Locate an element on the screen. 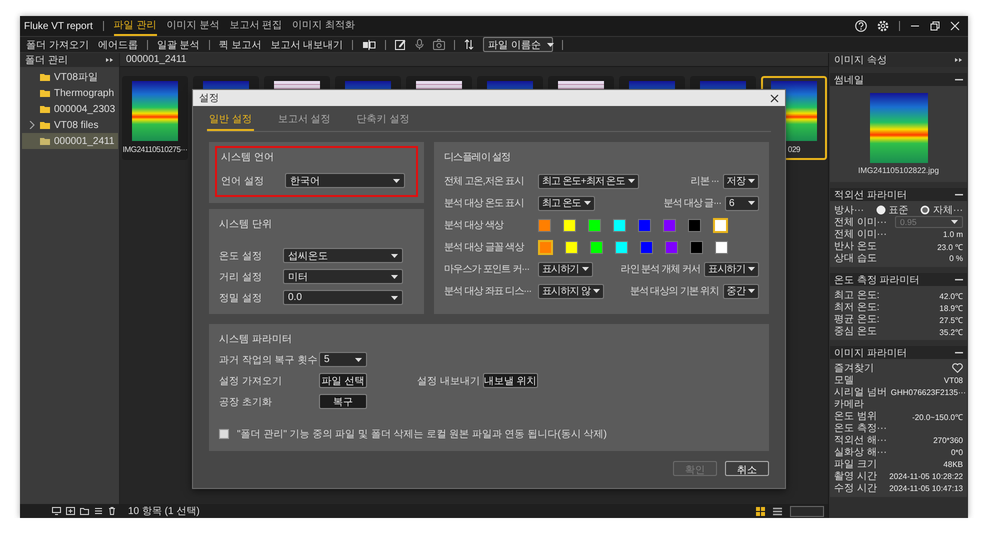  folder-item: 000001_2411 is located at coordinates (70, 141).